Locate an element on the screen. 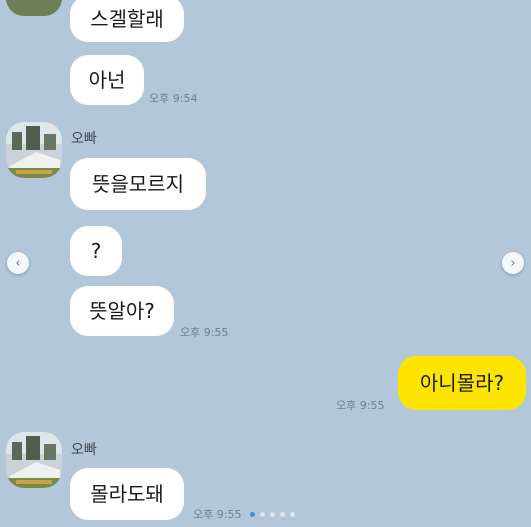  chevron-left-icon: ‹ is located at coordinates (18, 263).